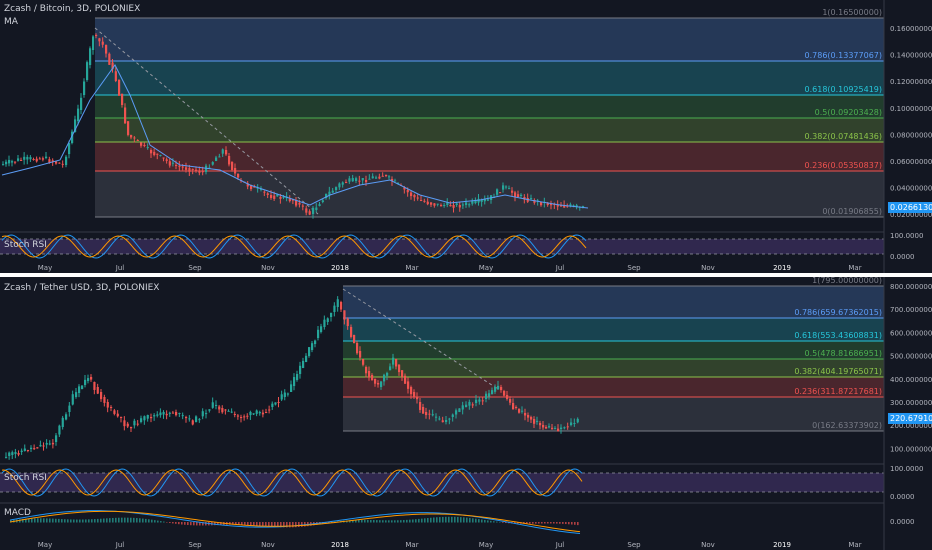 This screenshot has width=932, height=550. I want to click on usd-x-tick: Mar, so click(854, 545).